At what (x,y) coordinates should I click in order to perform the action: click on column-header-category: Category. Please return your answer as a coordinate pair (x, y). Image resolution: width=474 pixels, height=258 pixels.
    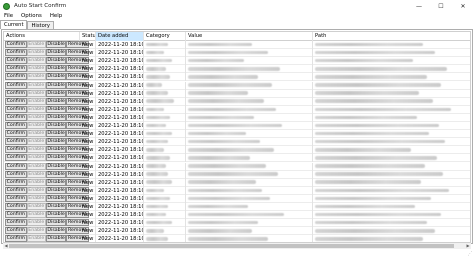
    Looking at the image, I should click on (165, 36).